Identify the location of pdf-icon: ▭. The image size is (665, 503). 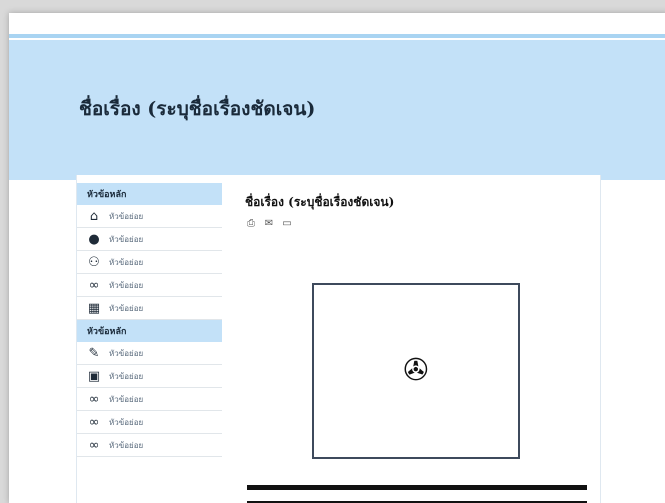
(287, 223).